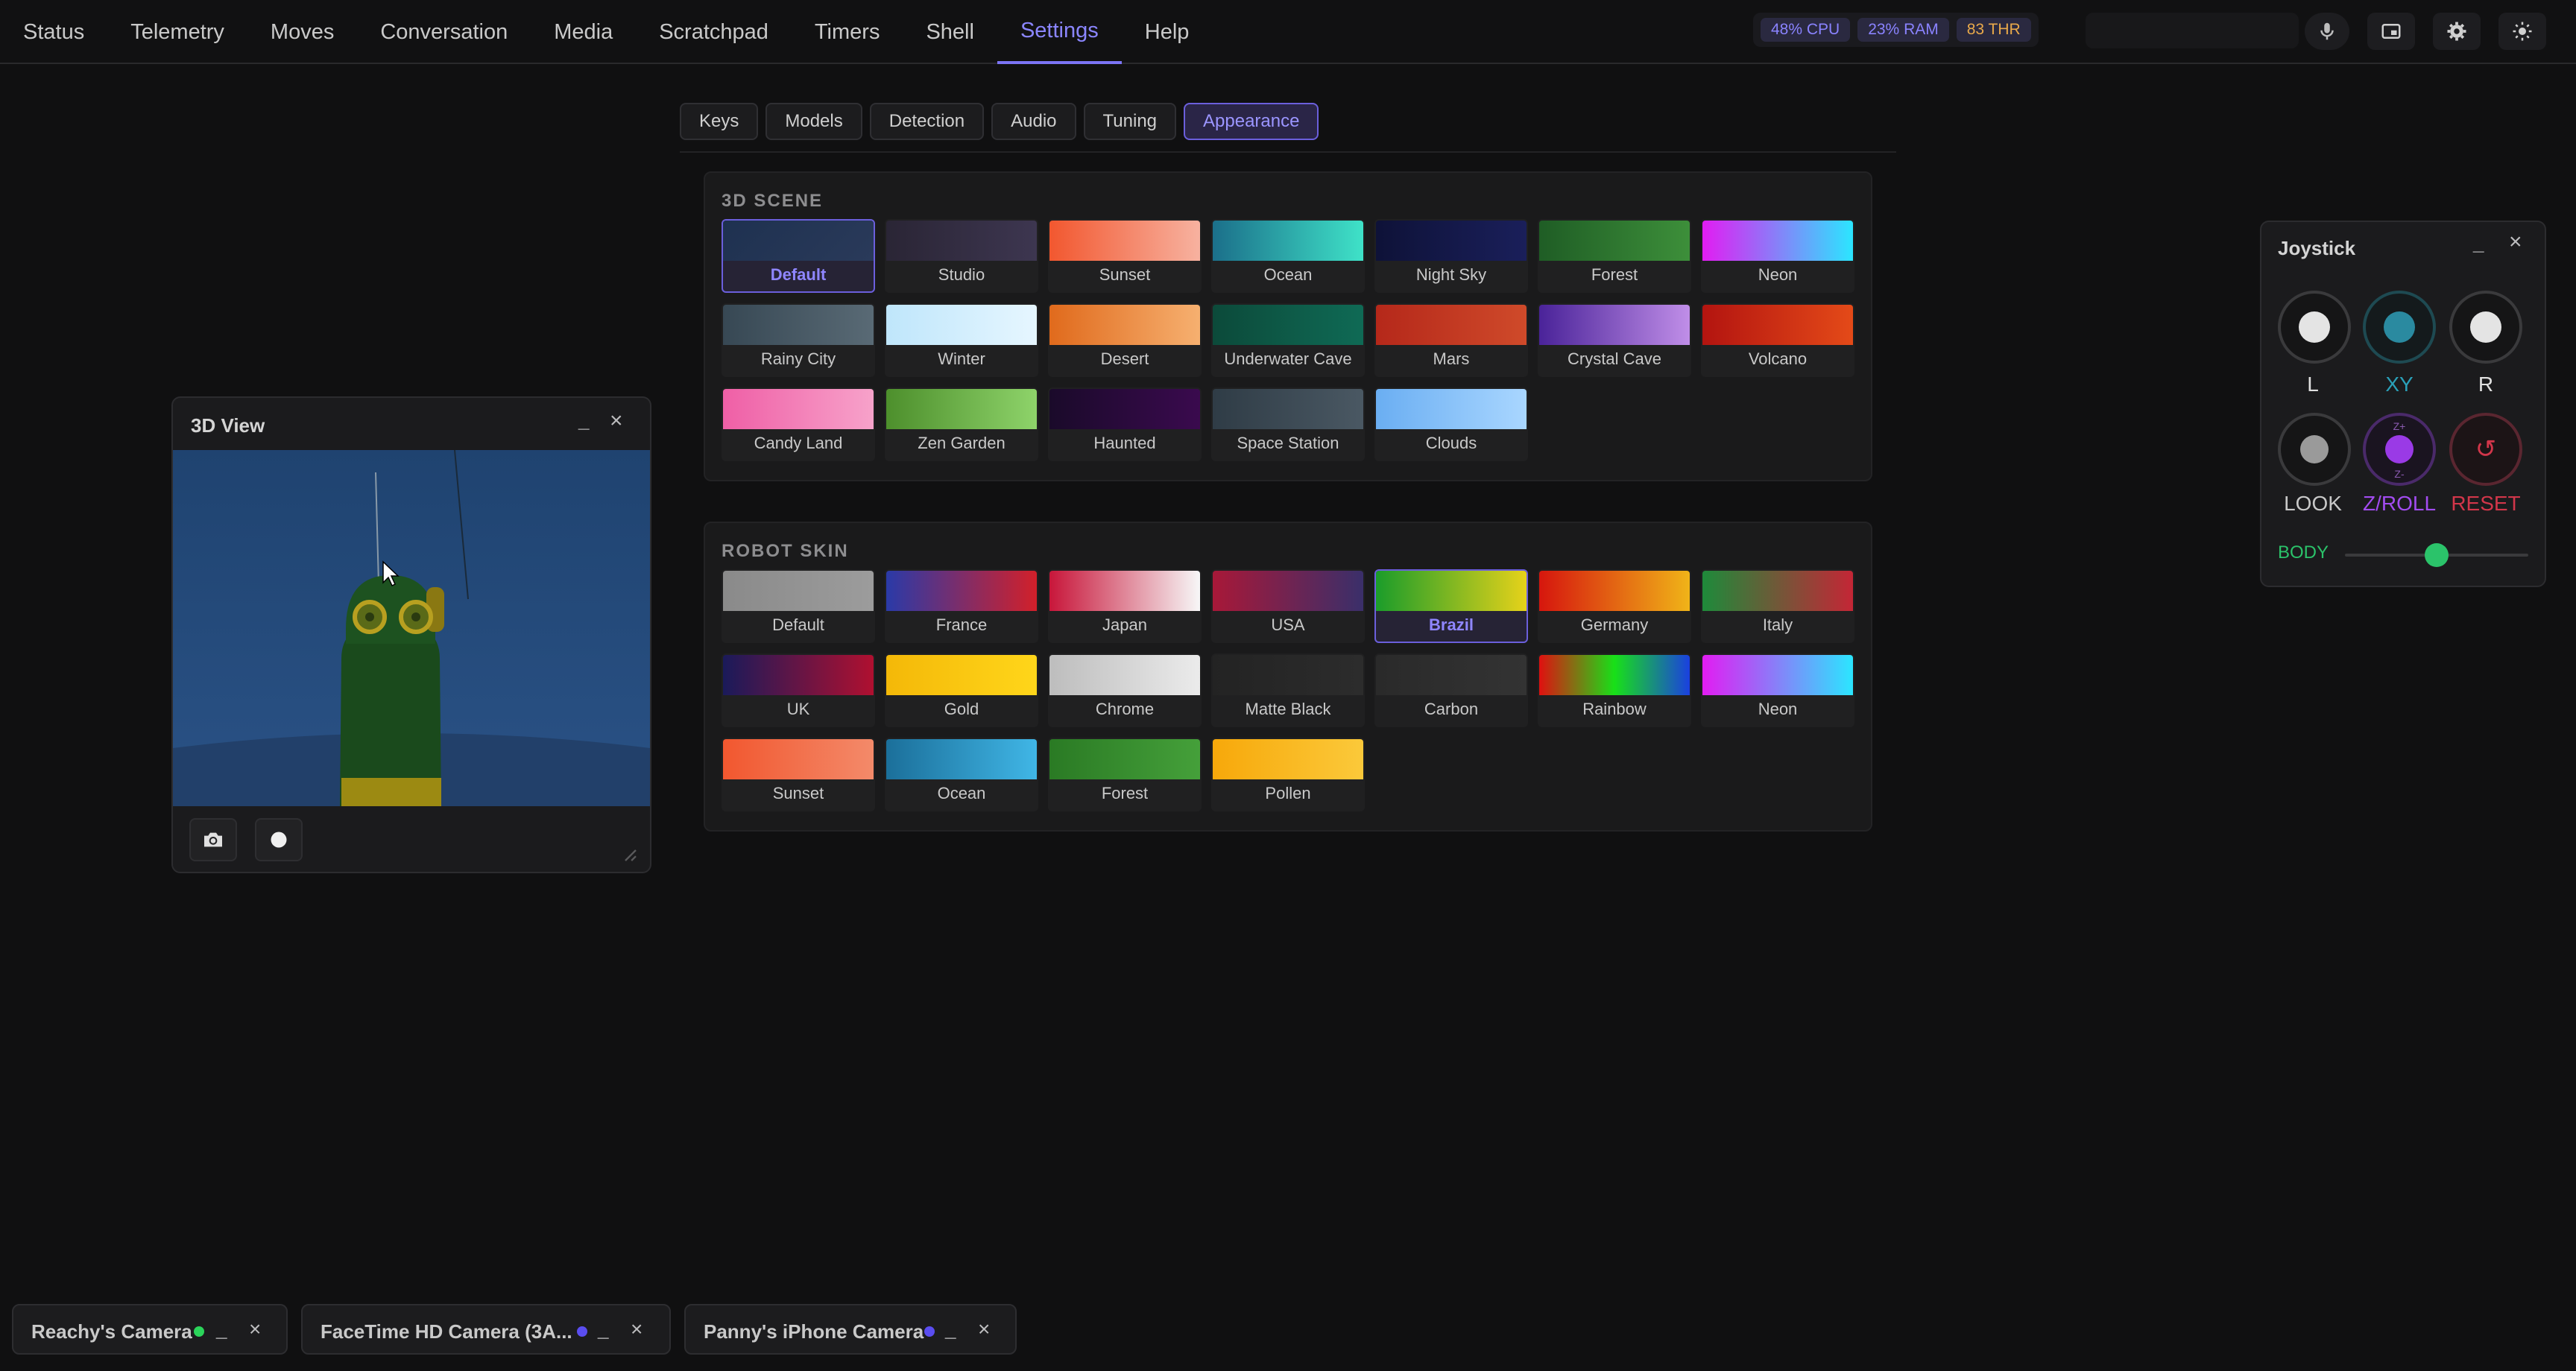 The width and height of the screenshot is (2576, 1371). Describe the element at coordinates (630, 855) in the screenshot. I see `resize-handle-icon` at that location.